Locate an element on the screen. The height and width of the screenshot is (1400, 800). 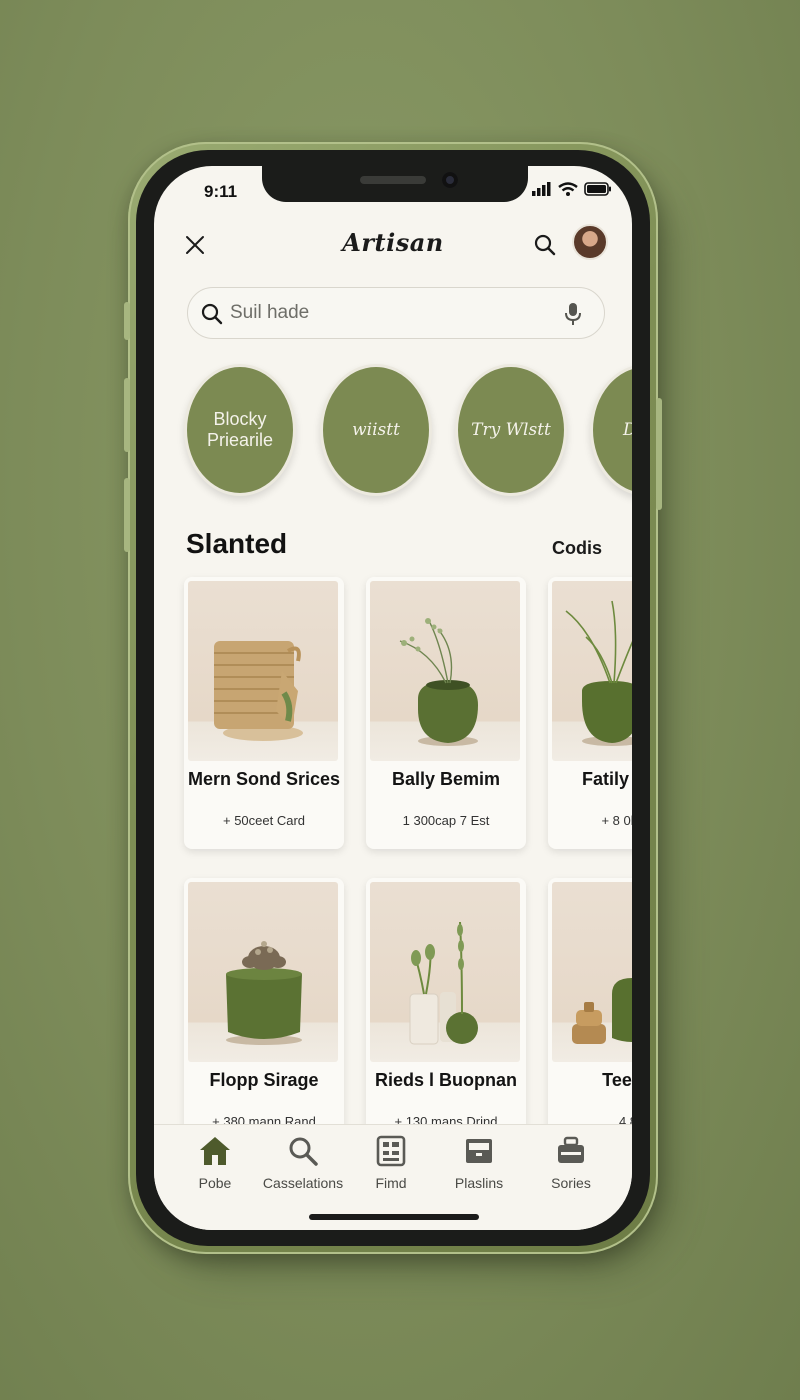
nav-label: Sories is located at coordinates (571, 1183).